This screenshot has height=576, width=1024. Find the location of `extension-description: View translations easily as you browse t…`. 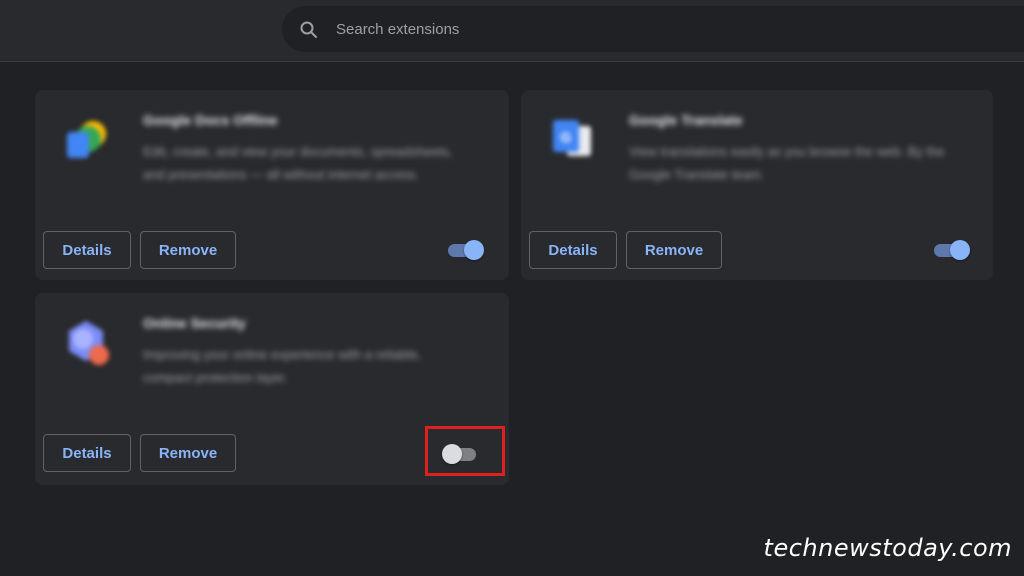

extension-description: View translations easily as you browse t… is located at coordinates (787, 163).